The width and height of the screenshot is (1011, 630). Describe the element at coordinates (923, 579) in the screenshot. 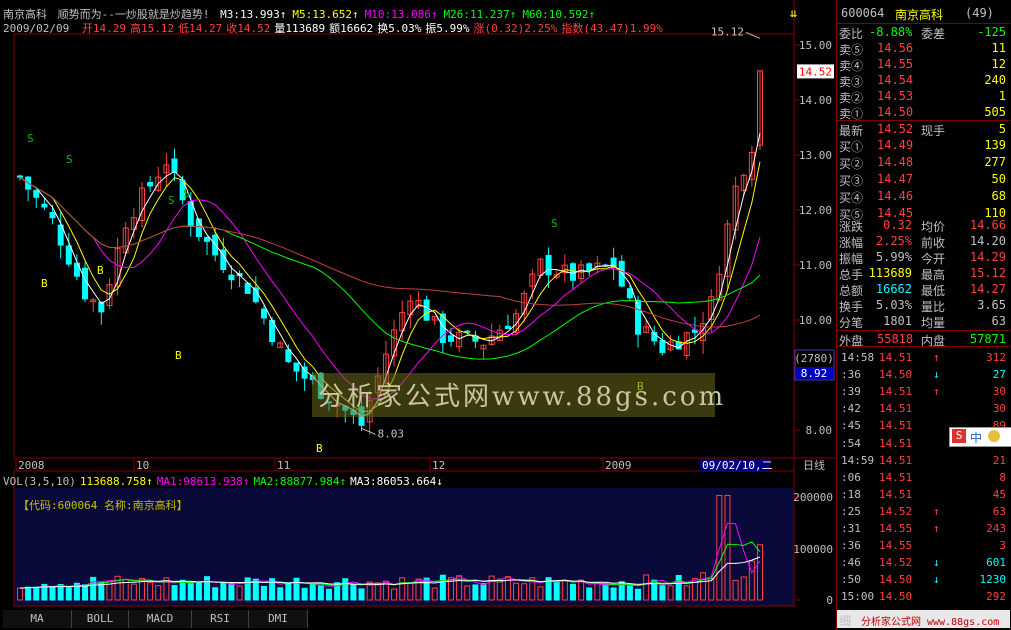

I see `tick-row: :50 14.50 ↓ 1230` at that location.